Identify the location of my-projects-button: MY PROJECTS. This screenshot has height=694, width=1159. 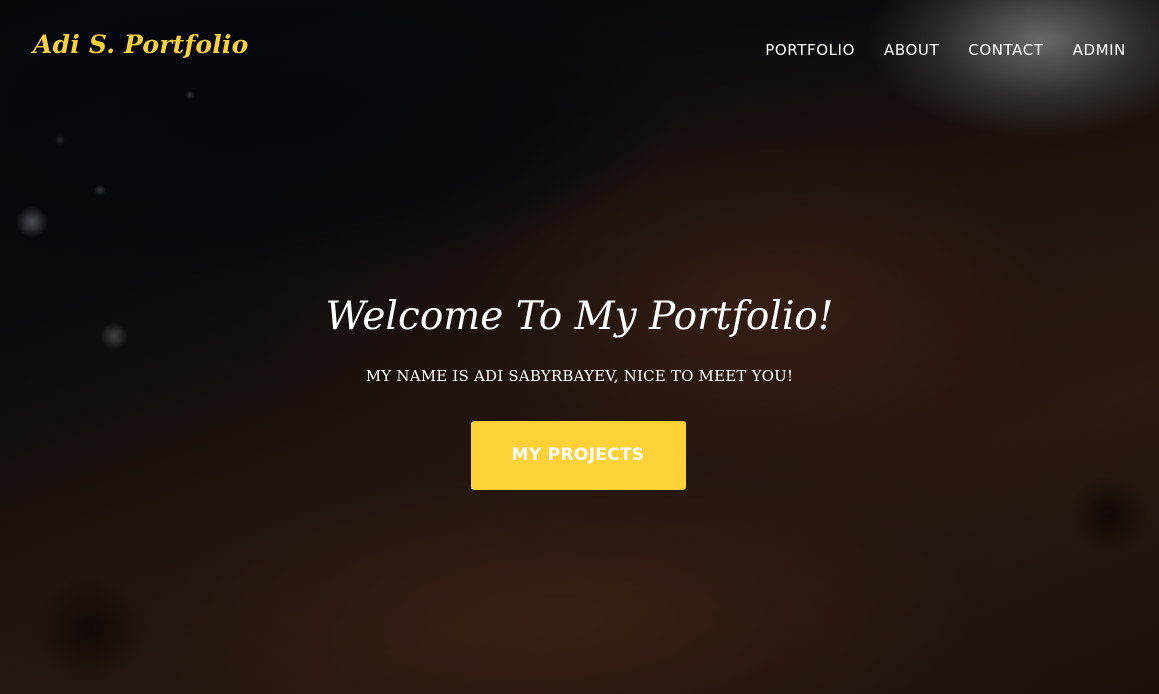
(578, 455).